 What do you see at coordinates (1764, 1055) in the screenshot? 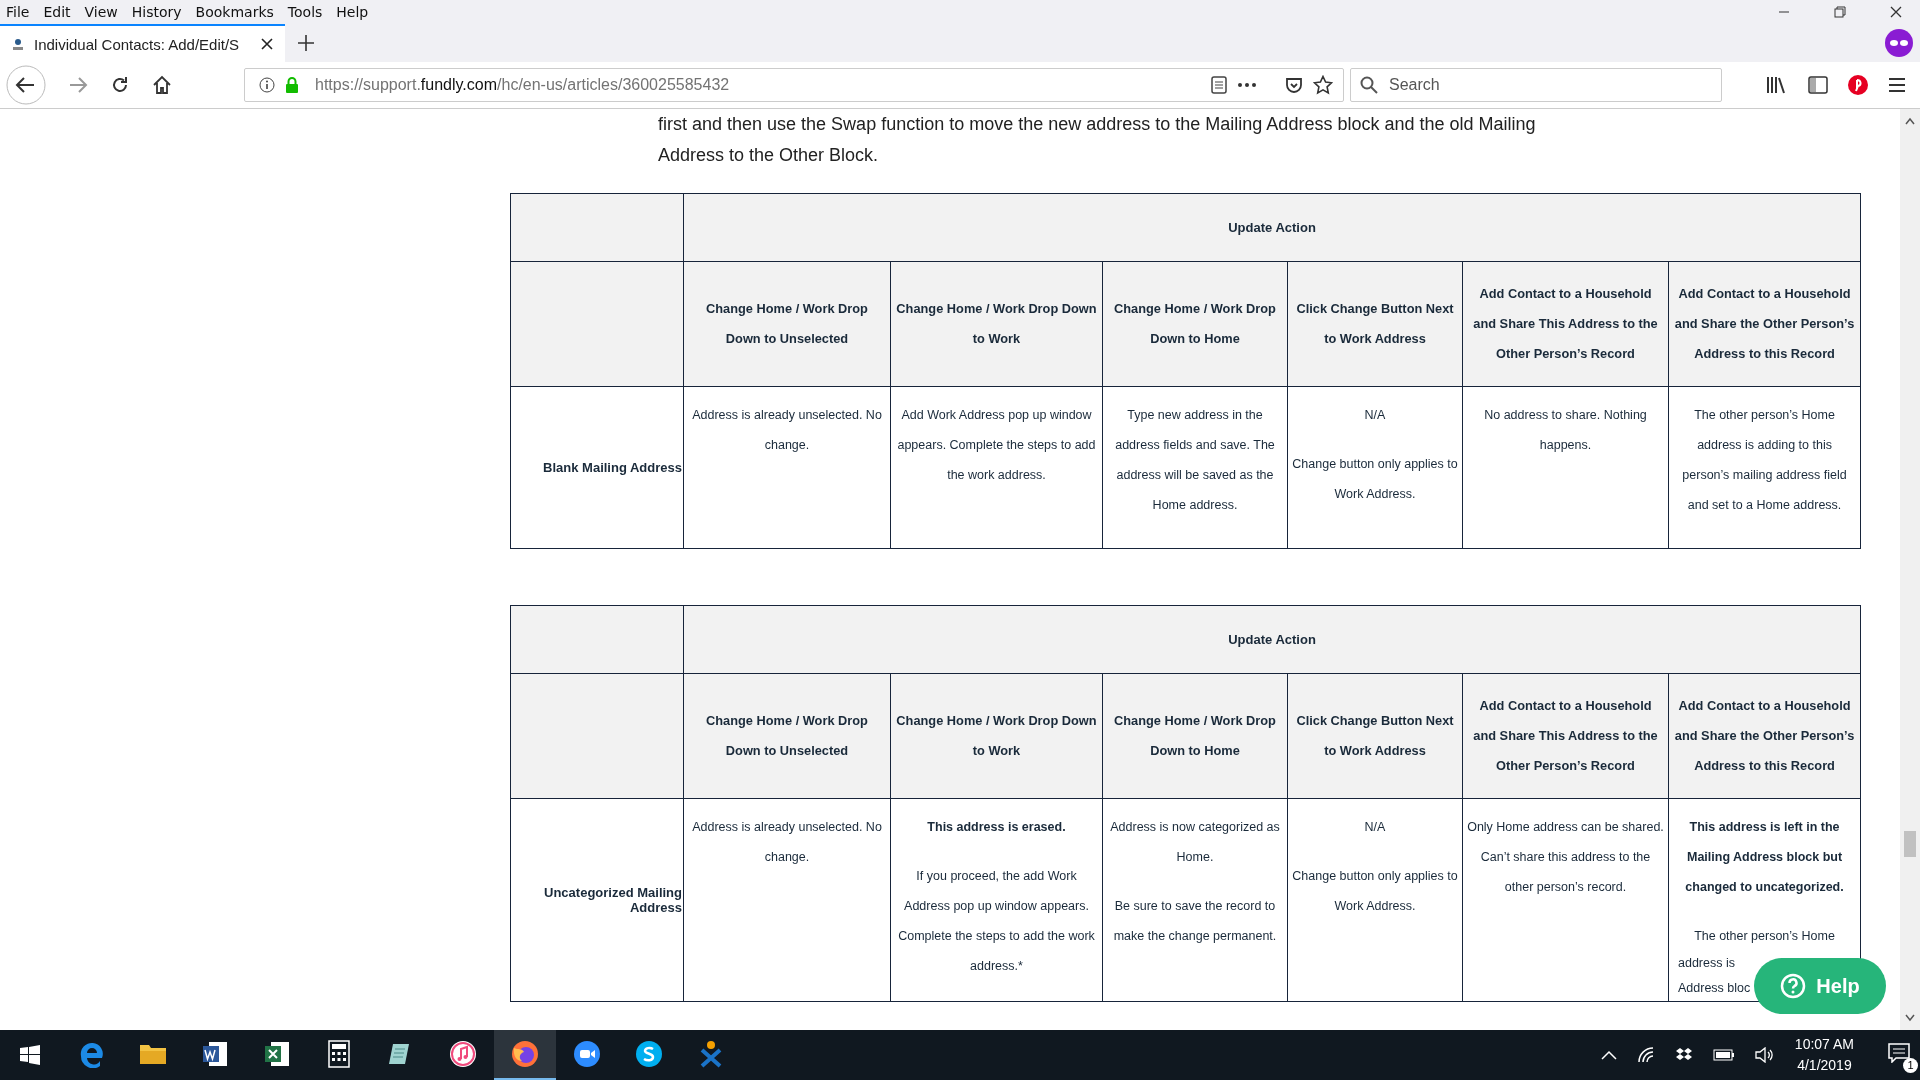
I see `volume-icon` at bounding box center [1764, 1055].